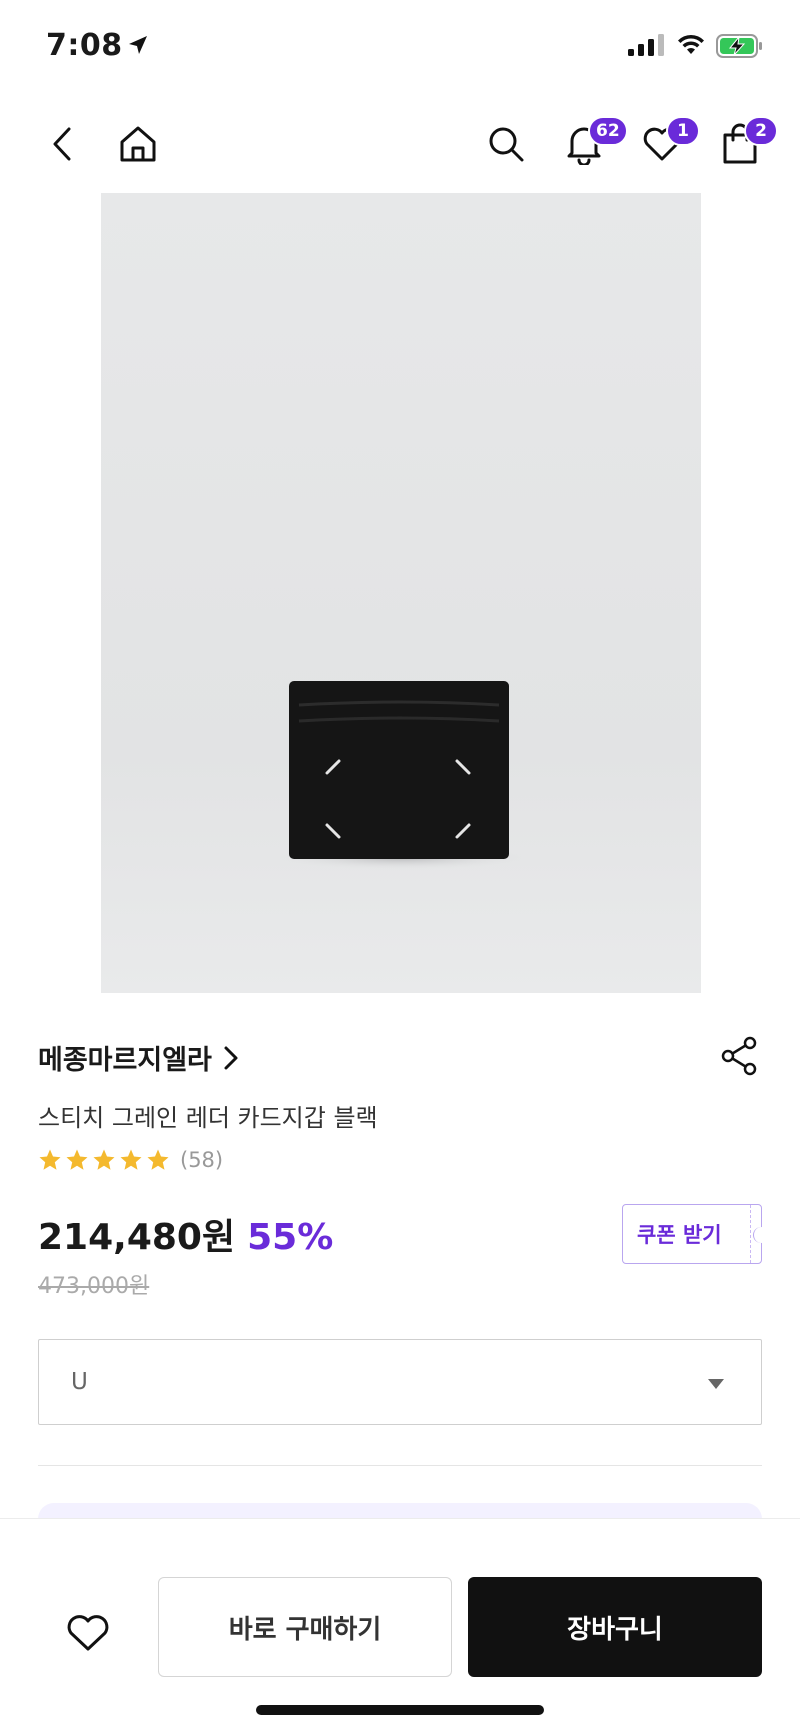 The height and width of the screenshot is (1732, 800). I want to click on home-icon, so click(138, 144).